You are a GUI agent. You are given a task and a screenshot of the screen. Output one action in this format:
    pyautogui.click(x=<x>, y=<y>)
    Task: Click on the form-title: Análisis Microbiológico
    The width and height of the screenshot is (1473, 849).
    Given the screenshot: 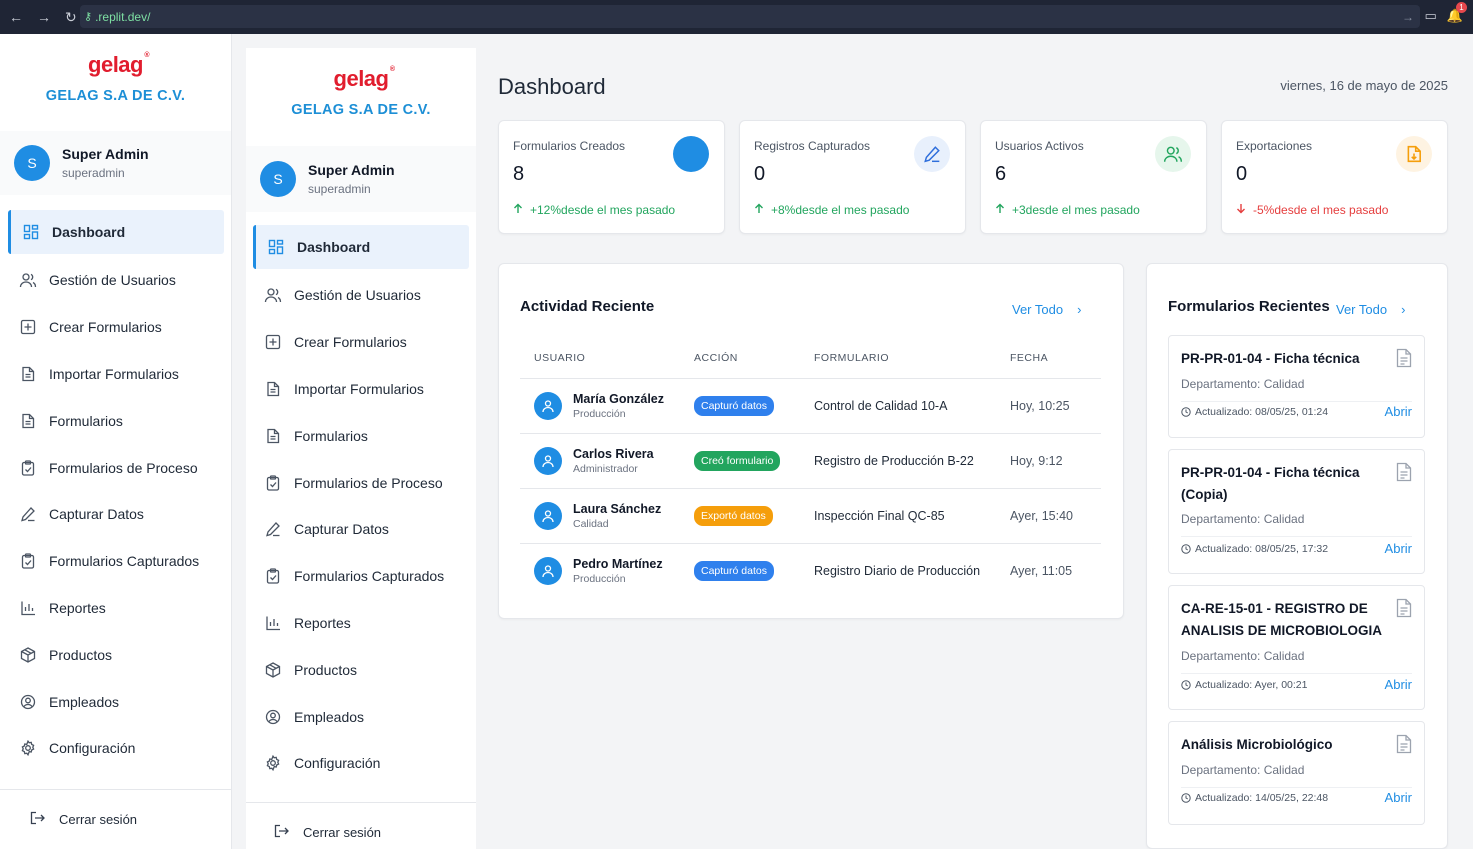 What is the action you would take?
    pyautogui.click(x=1257, y=744)
    